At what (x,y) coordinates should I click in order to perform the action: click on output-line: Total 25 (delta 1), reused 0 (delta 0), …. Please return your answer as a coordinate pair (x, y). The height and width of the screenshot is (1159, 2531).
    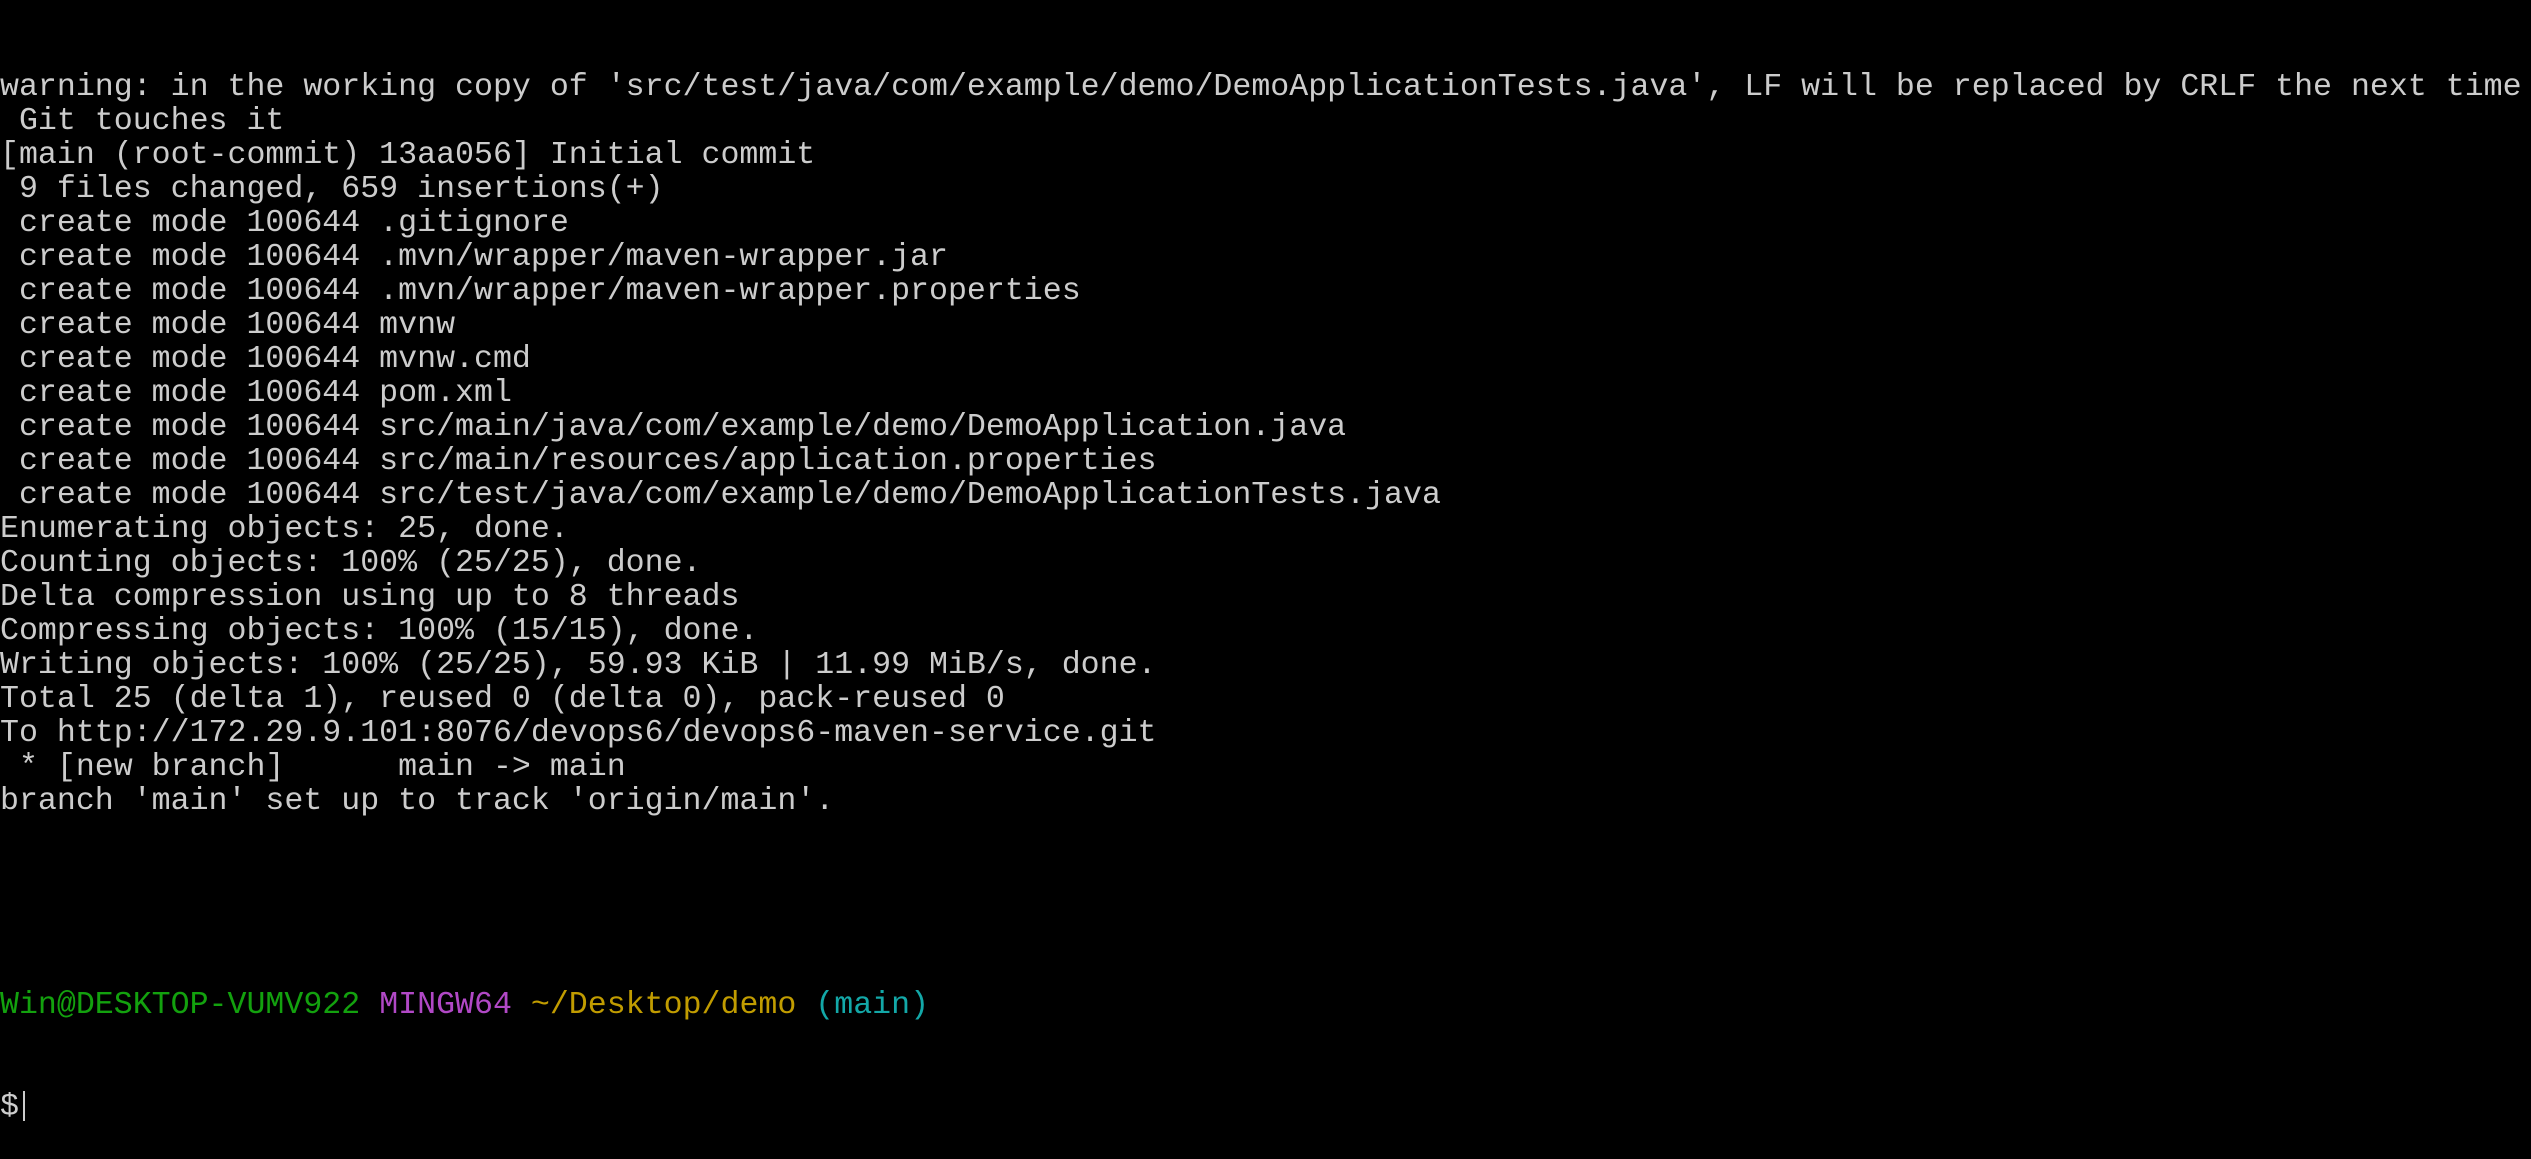
    Looking at the image, I should click on (502, 699).